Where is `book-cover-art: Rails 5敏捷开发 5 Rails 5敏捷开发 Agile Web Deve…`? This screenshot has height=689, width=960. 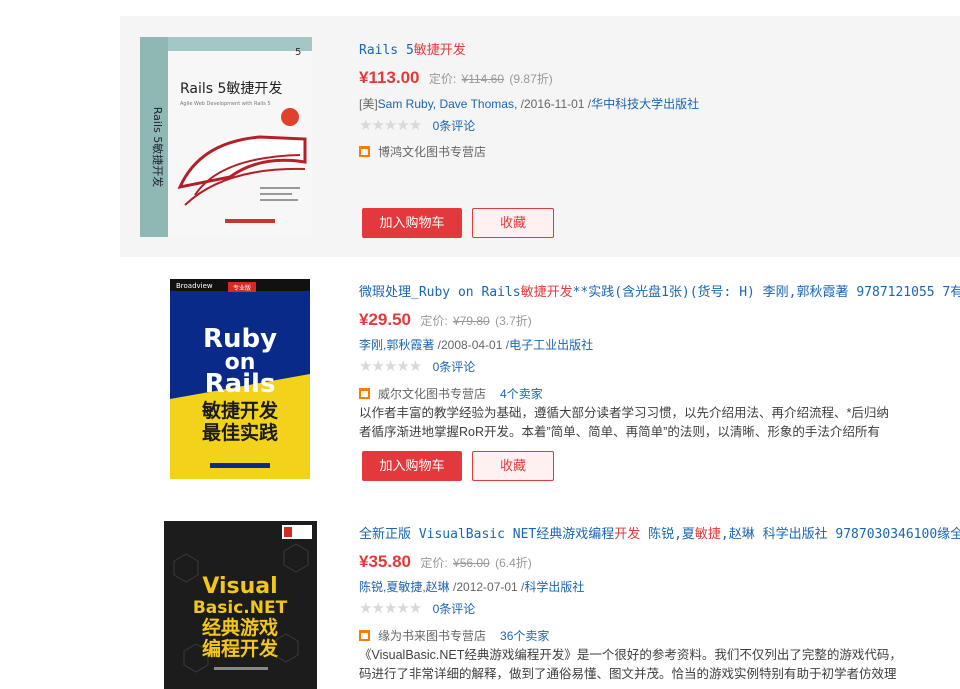 book-cover-art: Rails 5敏捷开发 5 Rails 5敏捷开发 Agile Web Deve… is located at coordinates (226, 137).